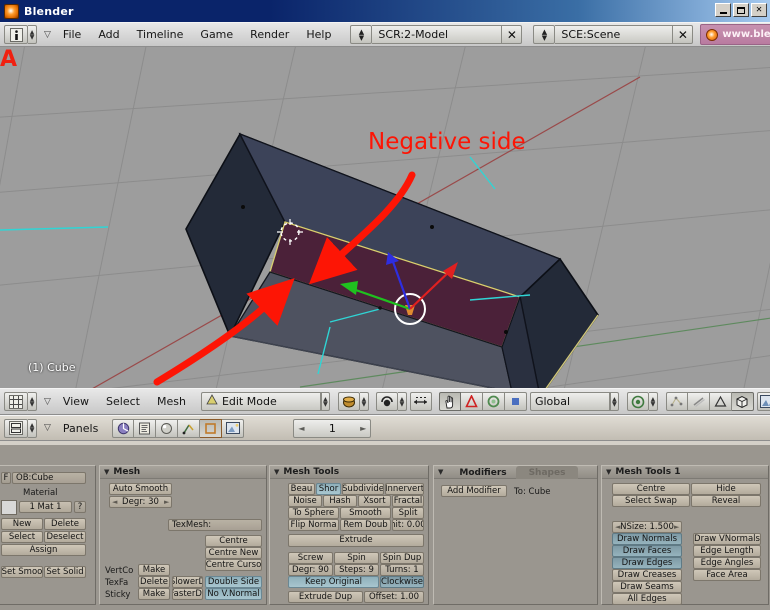 This screenshot has width=770, height=610. I want to click on orientation-spinner: ▲ ▼, so click(614, 401).